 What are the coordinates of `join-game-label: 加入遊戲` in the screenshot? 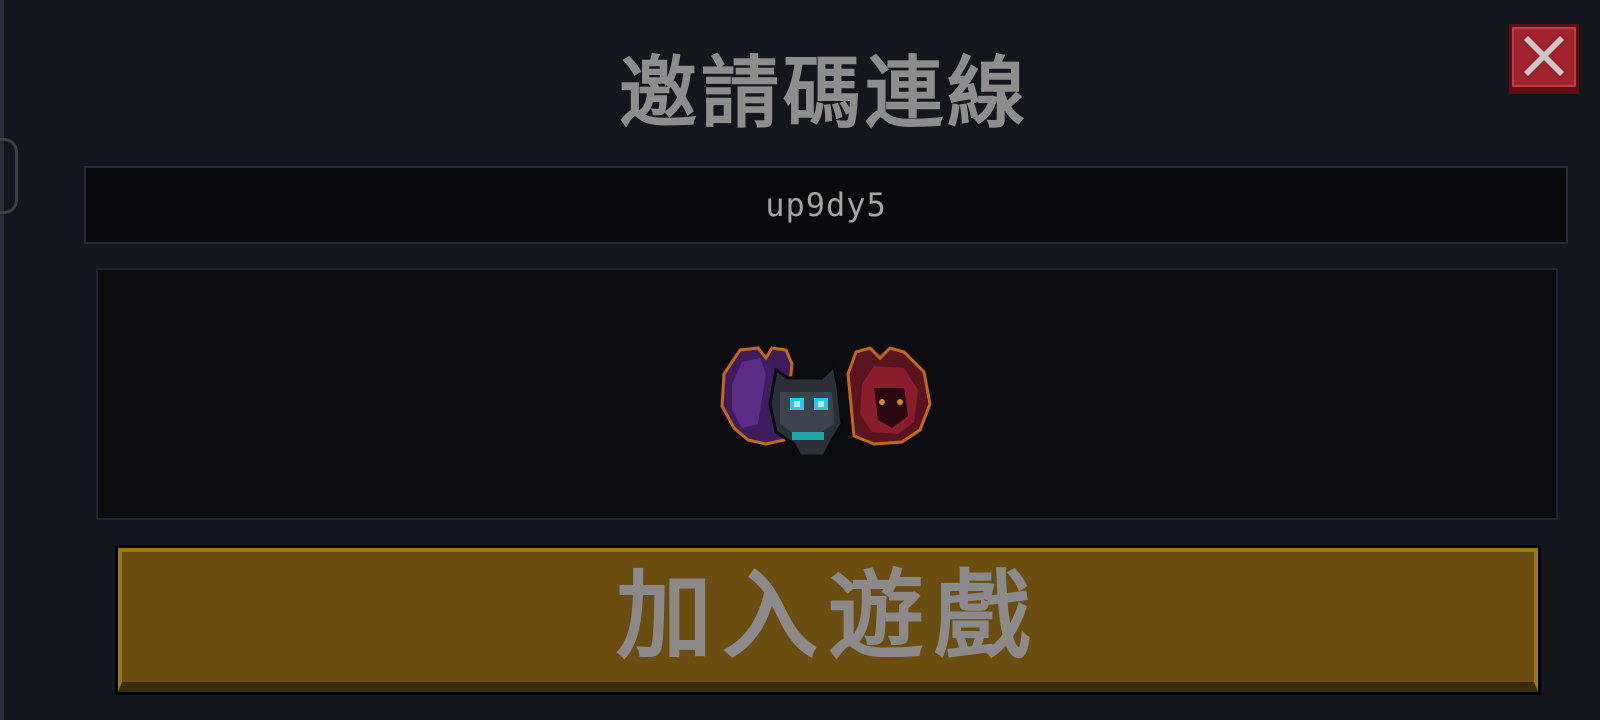 It's located at (828, 616).